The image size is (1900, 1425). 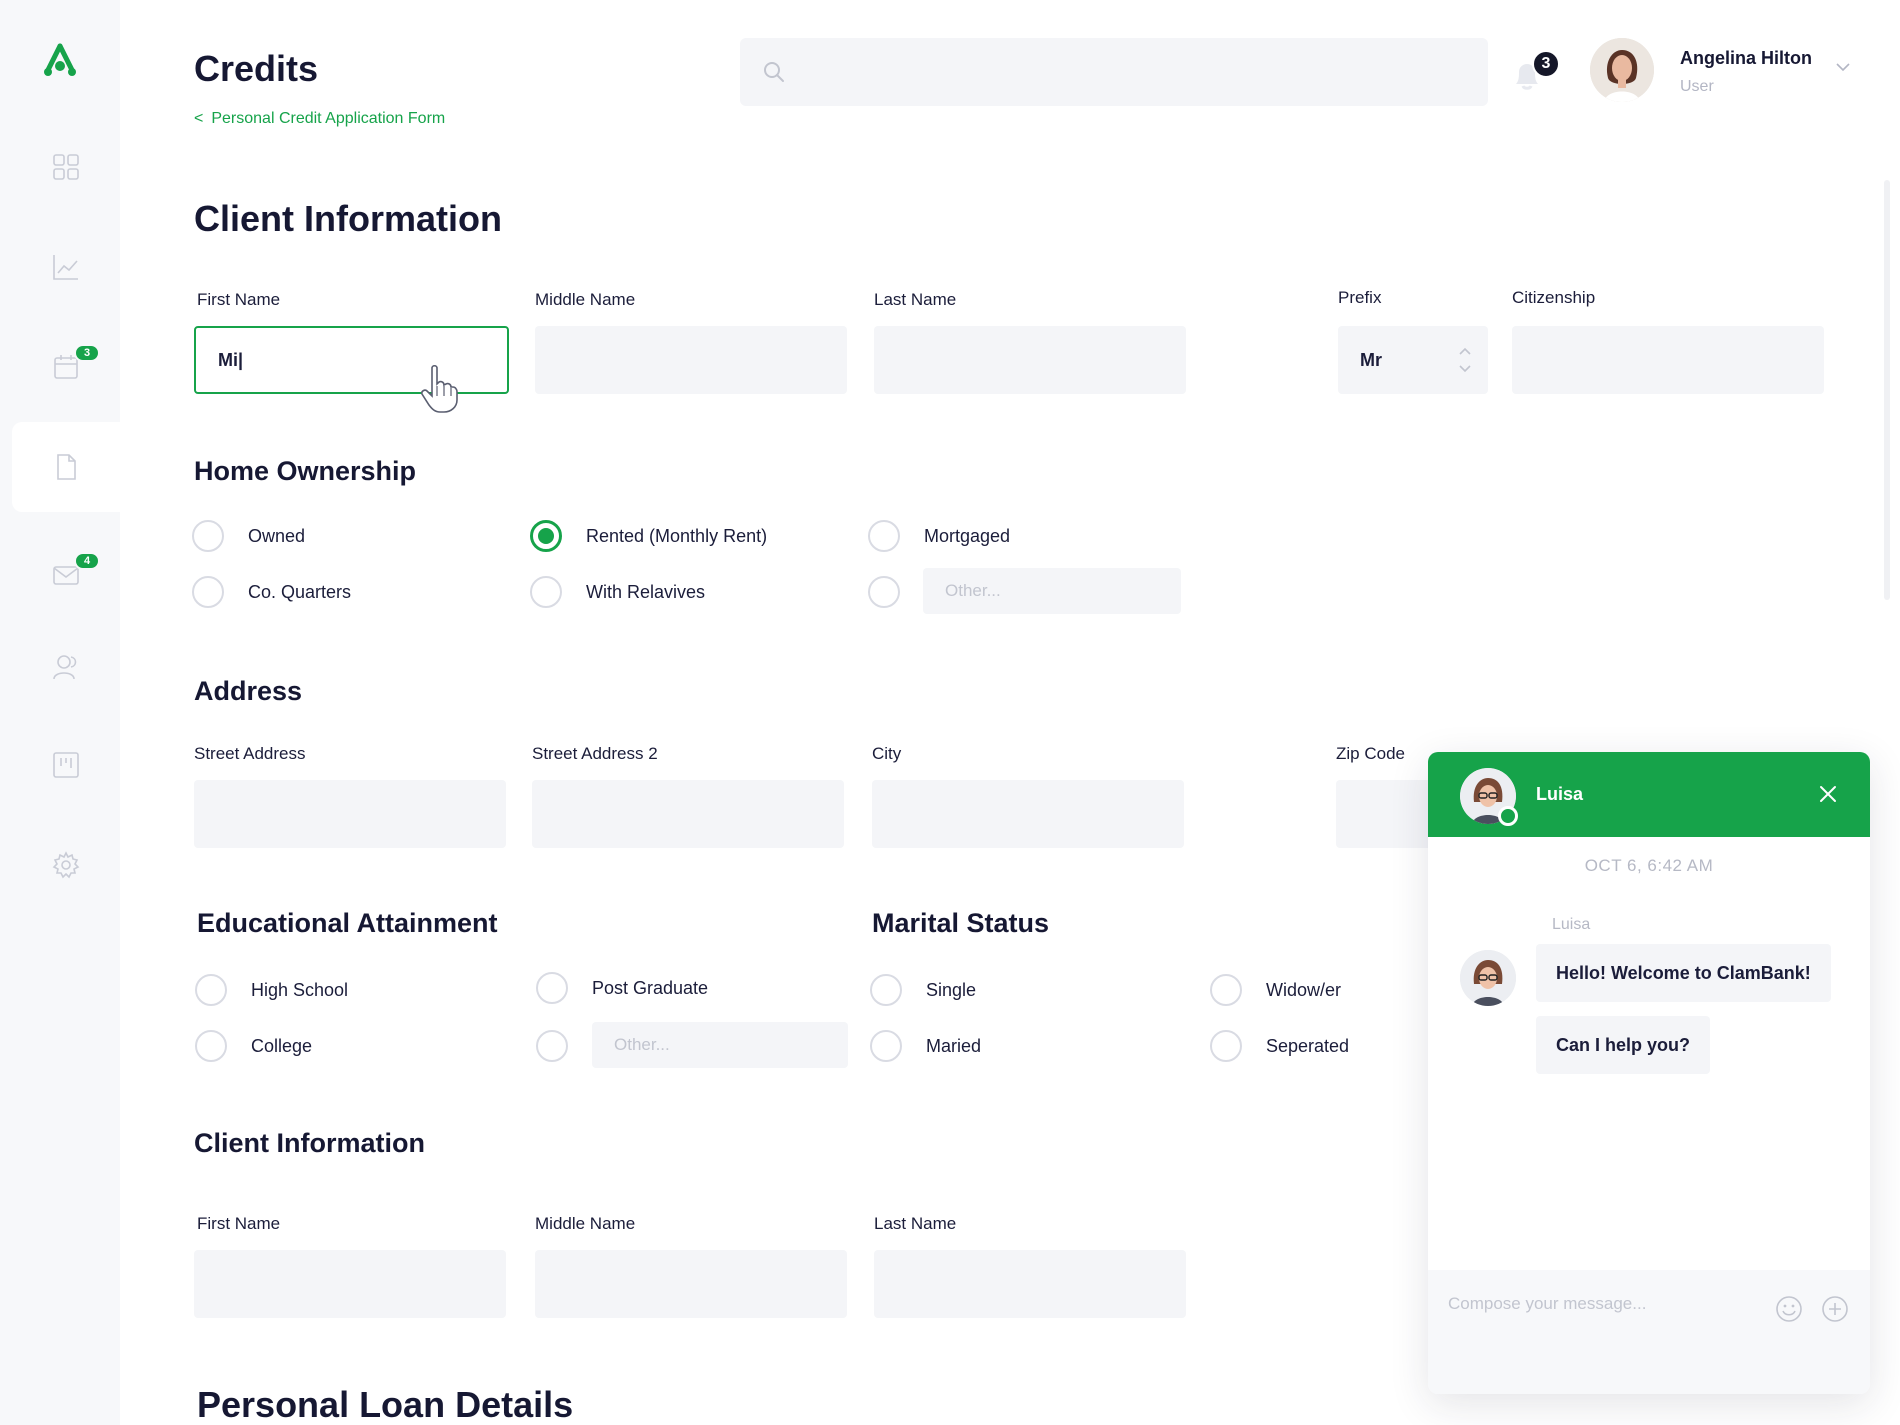 I want to click on radio-mortgaged: Mortgaged, so click(x=939, y=536).